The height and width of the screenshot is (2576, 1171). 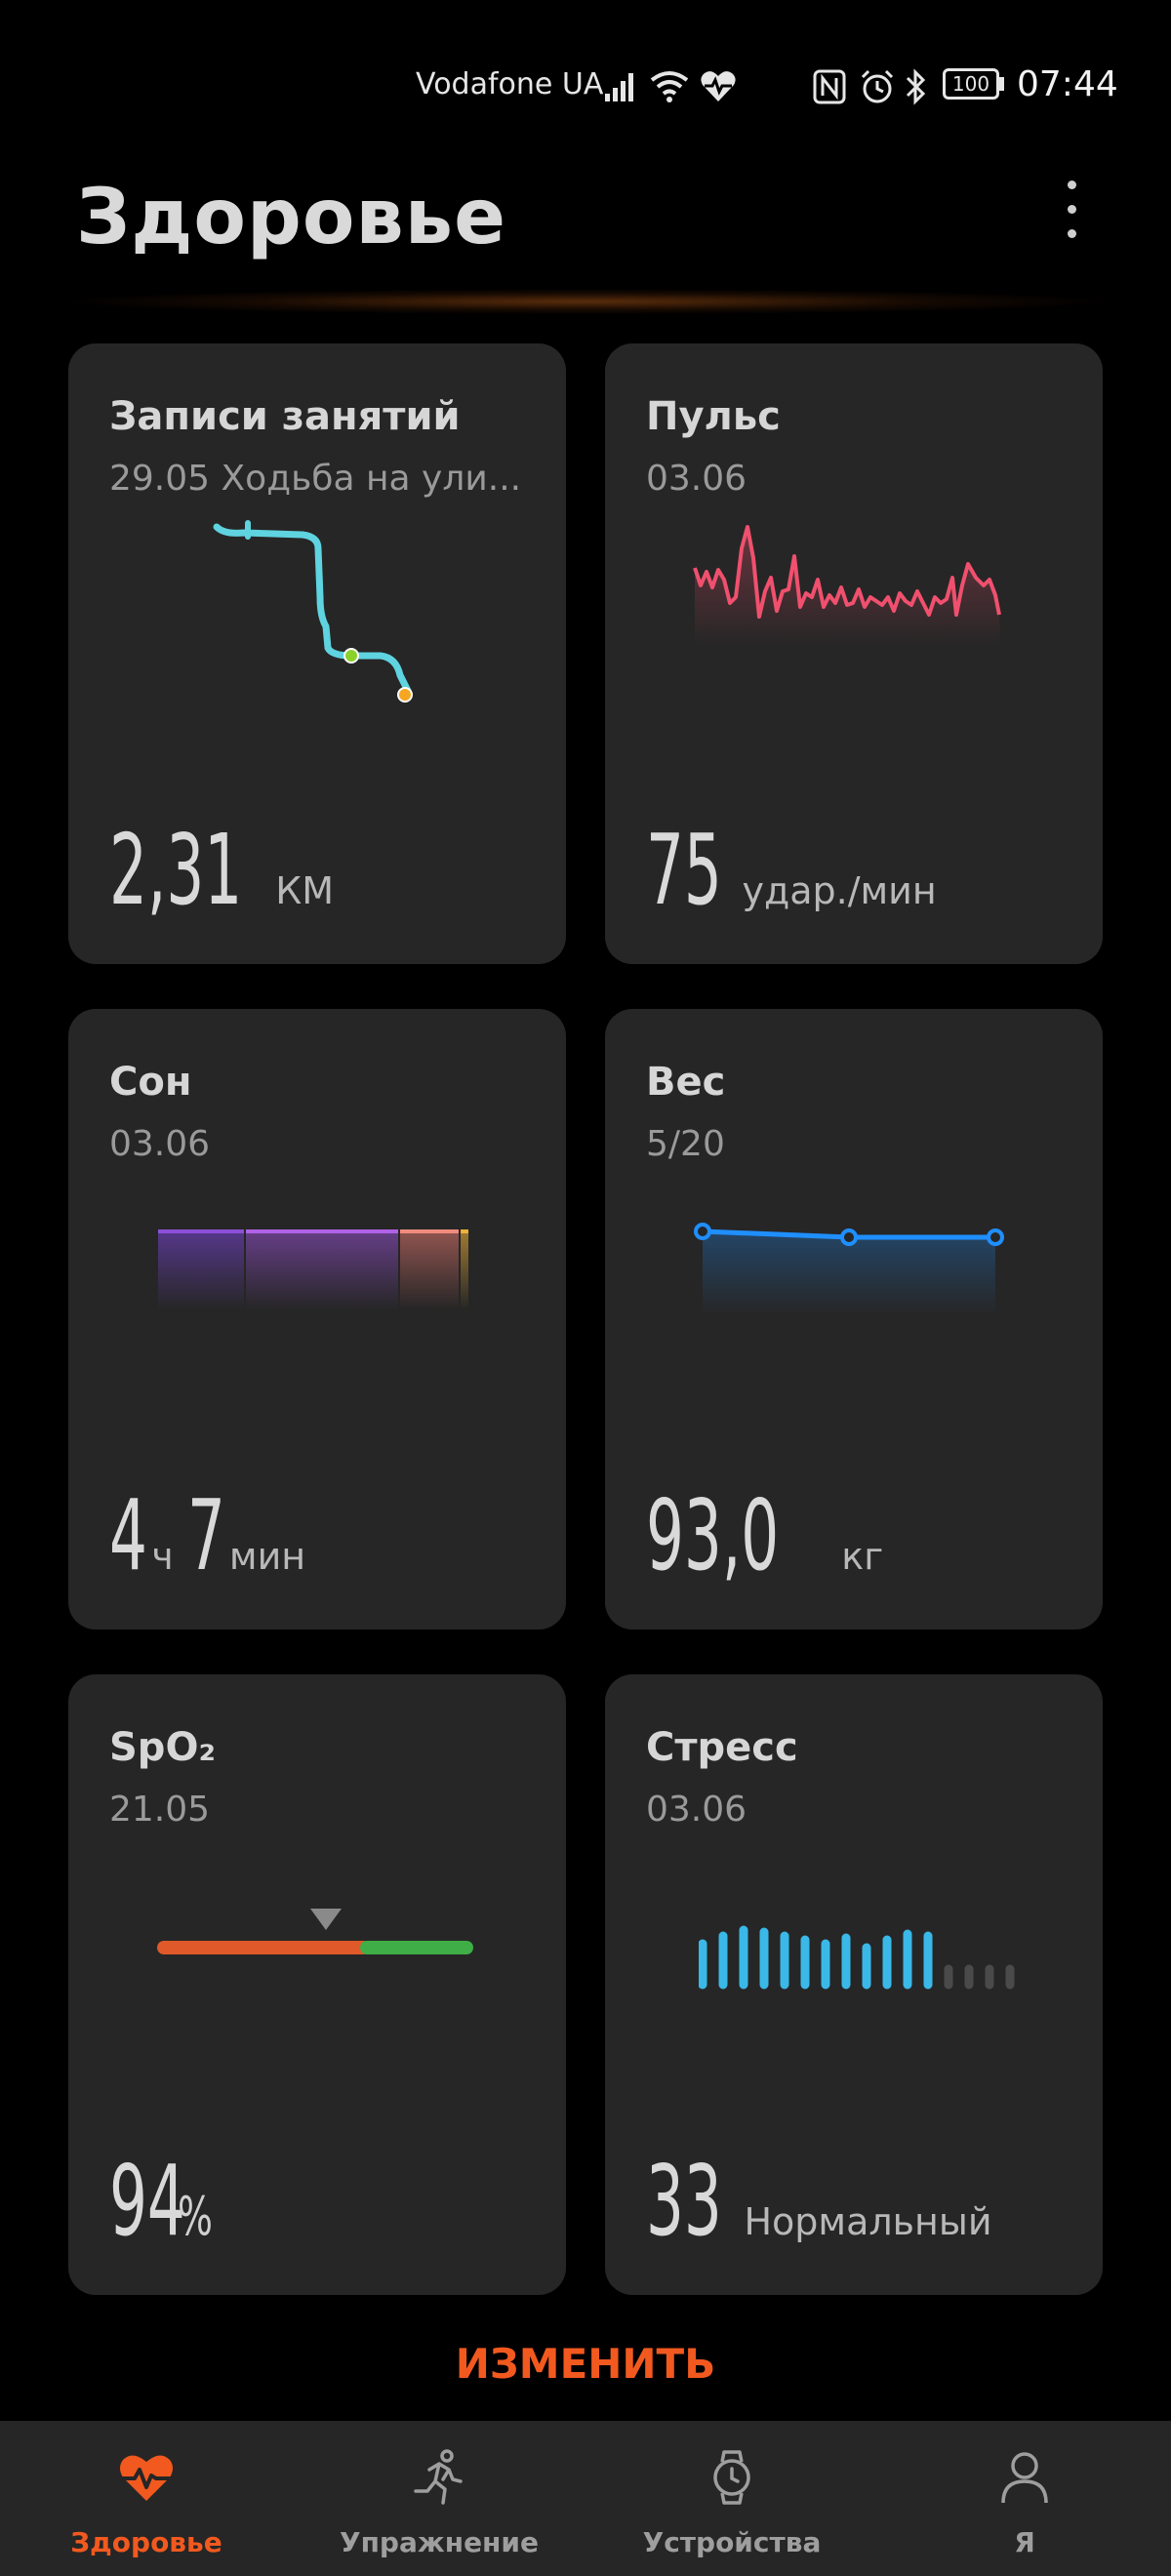 What do you see at coordinates (326, 1919) in the screenshot?
I see `spo2-marker-icon` at bounding box center [326, 1919].